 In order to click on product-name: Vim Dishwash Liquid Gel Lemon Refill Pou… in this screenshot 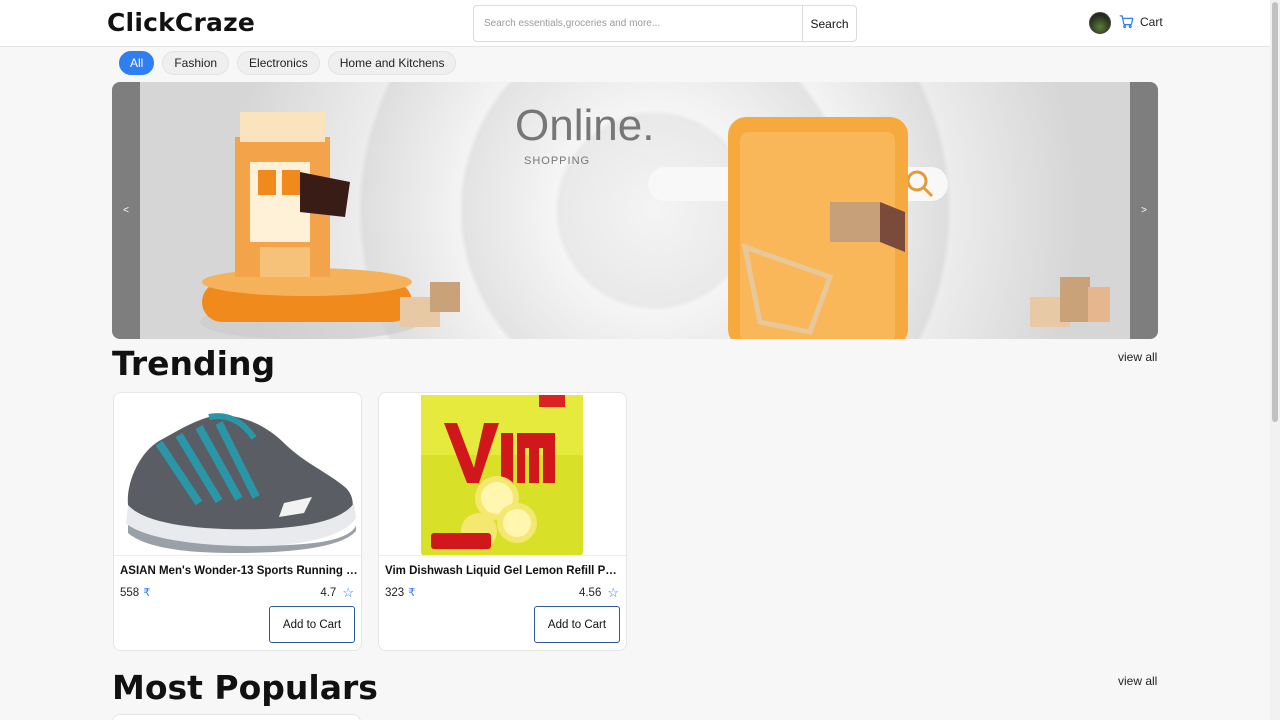, I will do `click(504, 571)`.